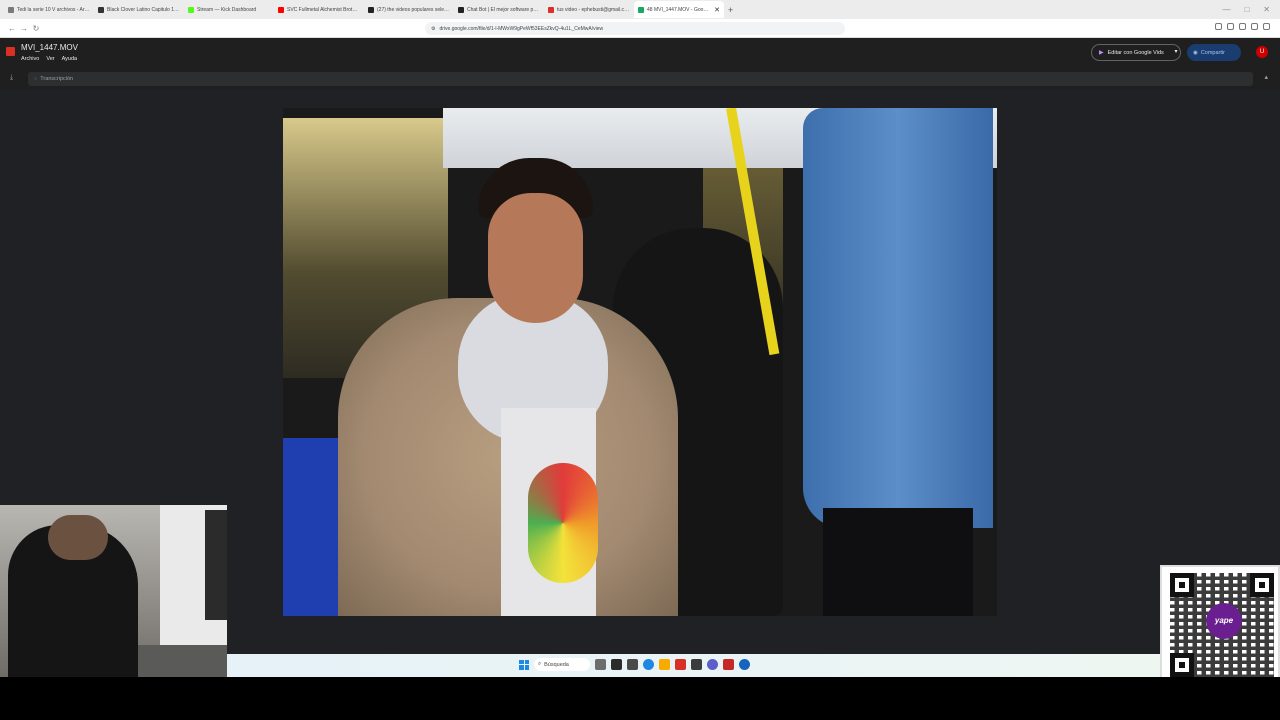 This screenshot has width=1280, height=720. I want to click on tab-label: tus video - ephebusti@gmail.com -, so click(593, 9).